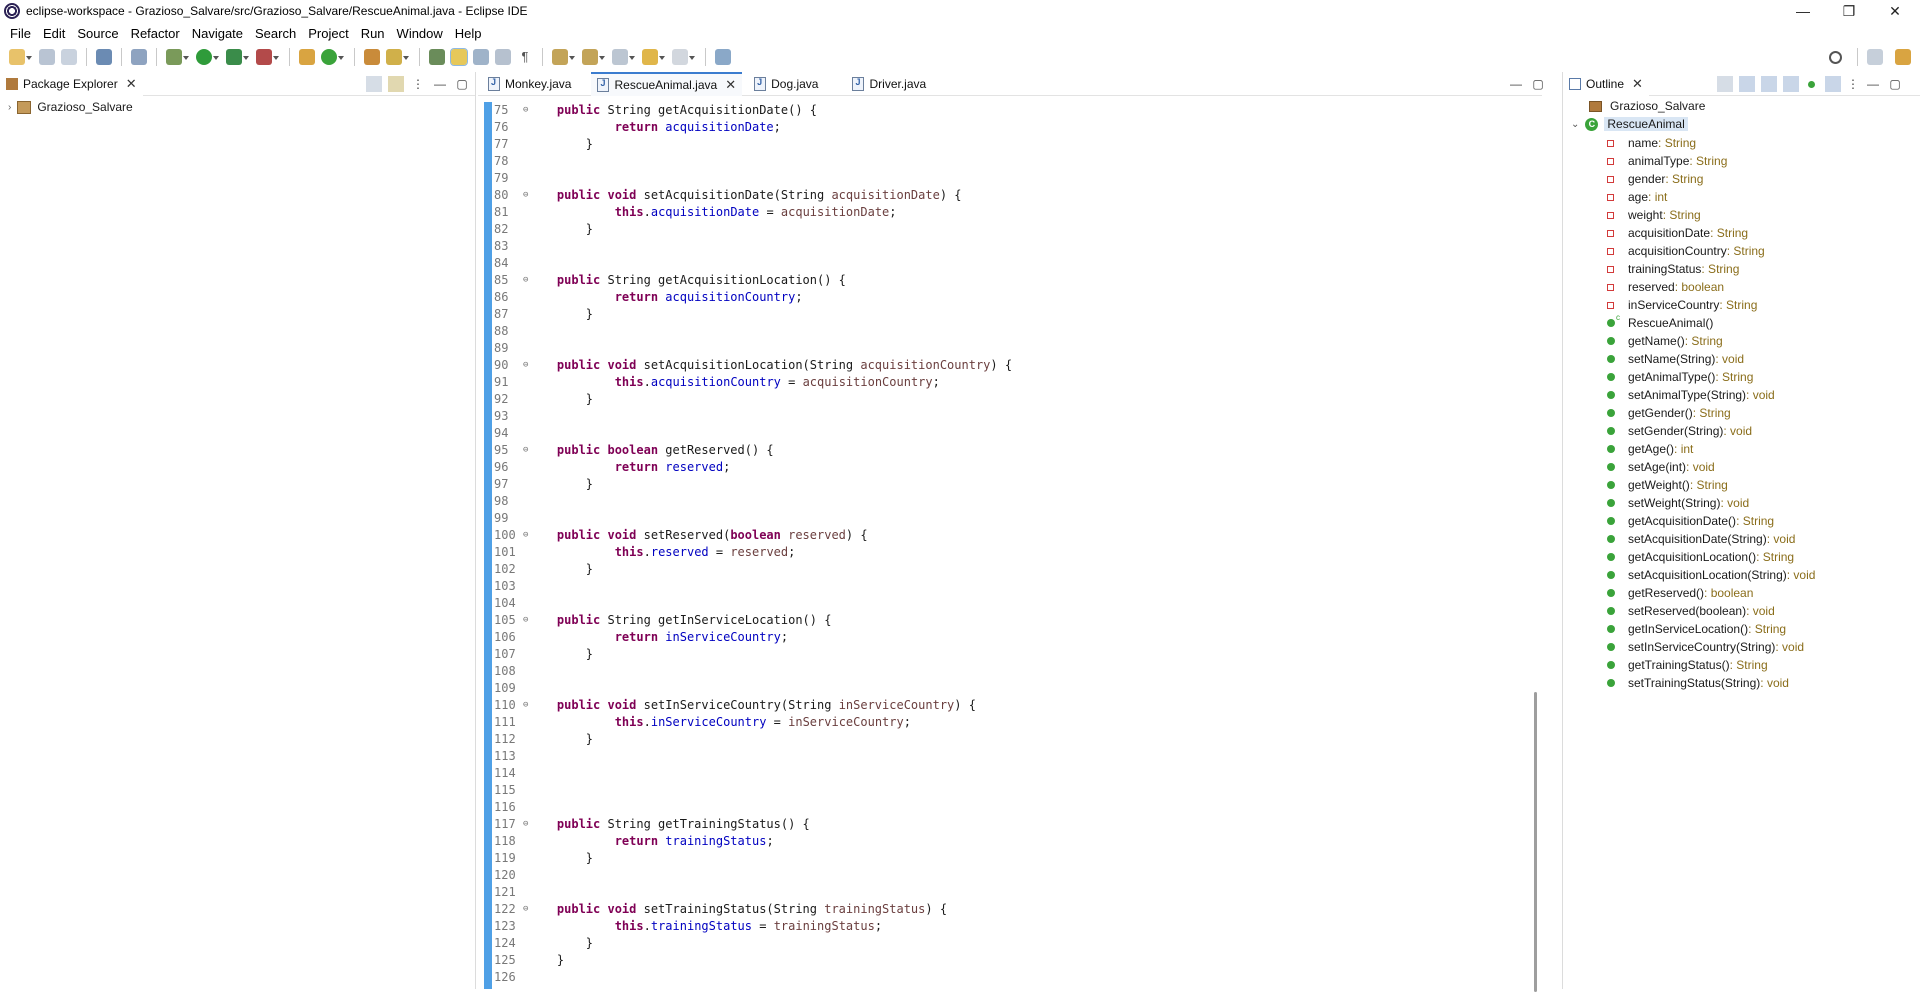  I want to click on outline-member-field: reserved : boolean, so click(1665, 287).